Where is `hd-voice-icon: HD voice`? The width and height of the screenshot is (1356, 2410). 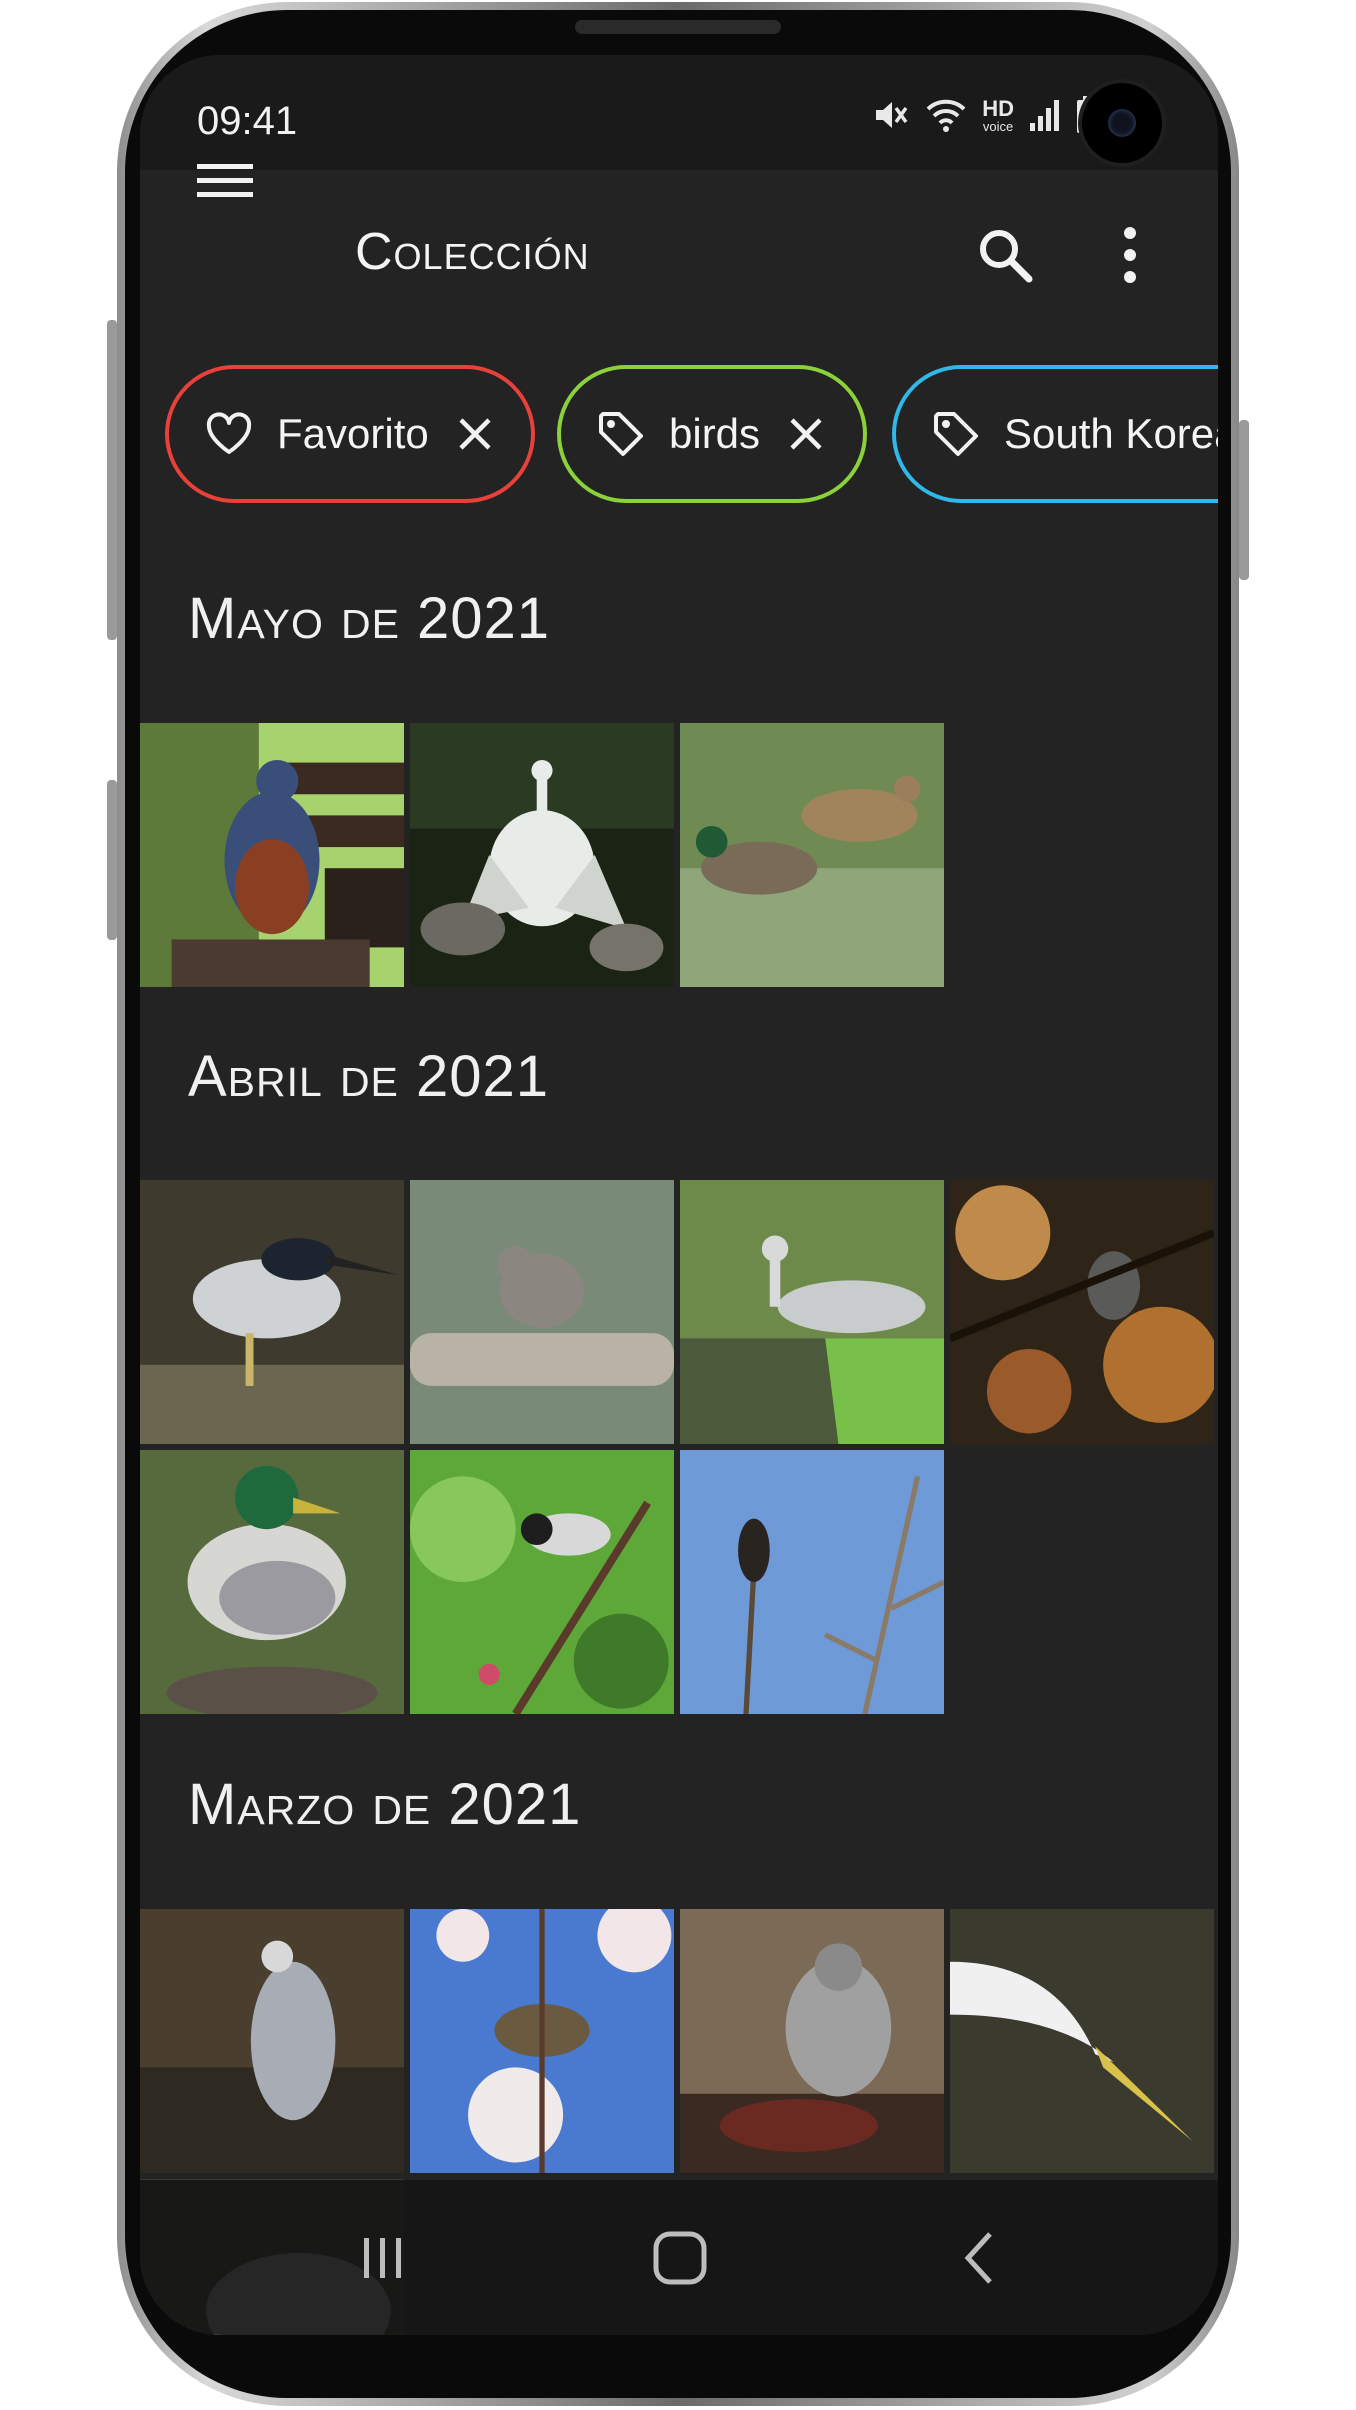
hd-voice-icon: HD voice is located at coordinates (998, 114).